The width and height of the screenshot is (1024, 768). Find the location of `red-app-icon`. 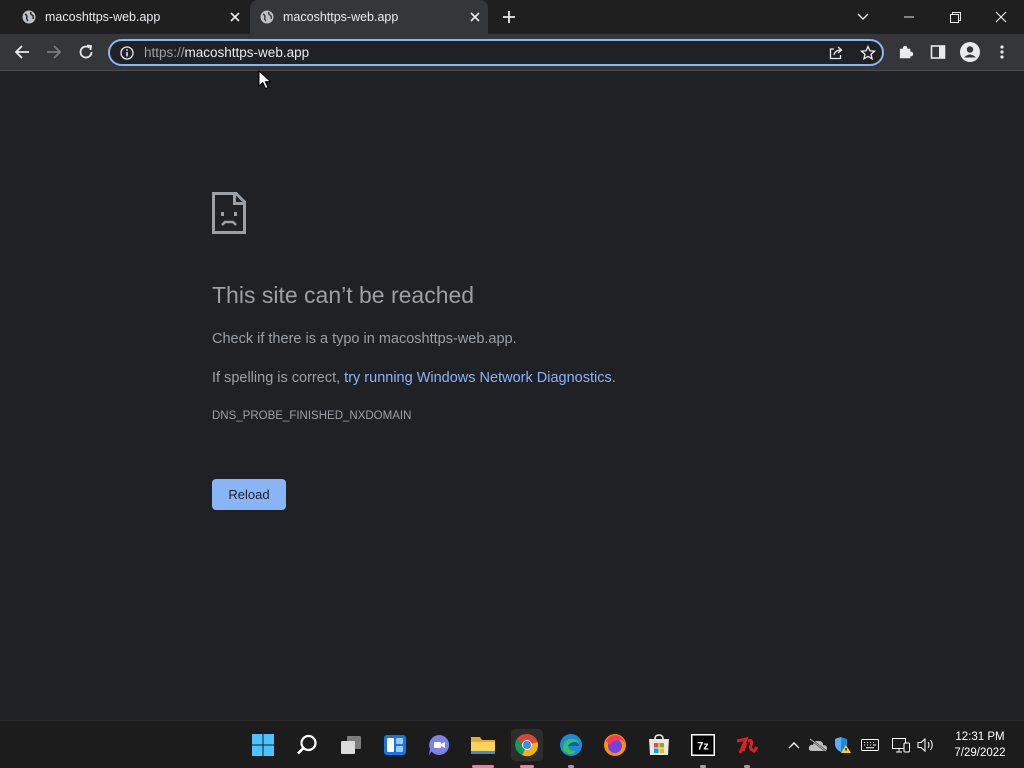

red-app-icon is located at coordinates (747, 745).